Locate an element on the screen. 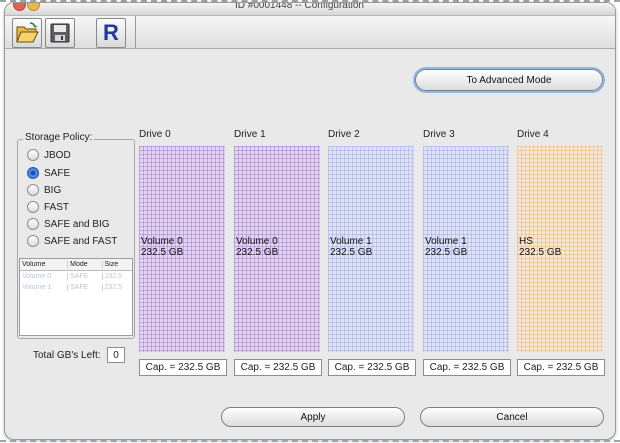 The height and width of the screenshot is (443, 620). toolbar: R is located at coordinates (310, 32).